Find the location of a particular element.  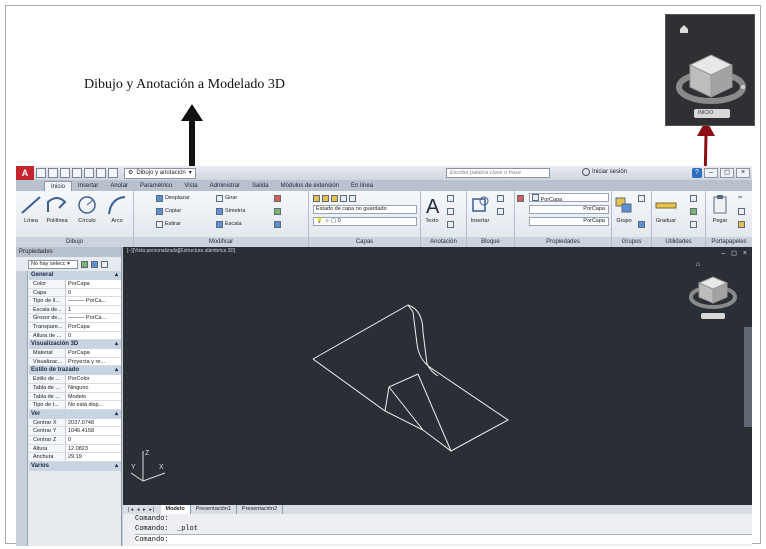

property-section-header: Varios ▴ is located at coordinates (75, 466).